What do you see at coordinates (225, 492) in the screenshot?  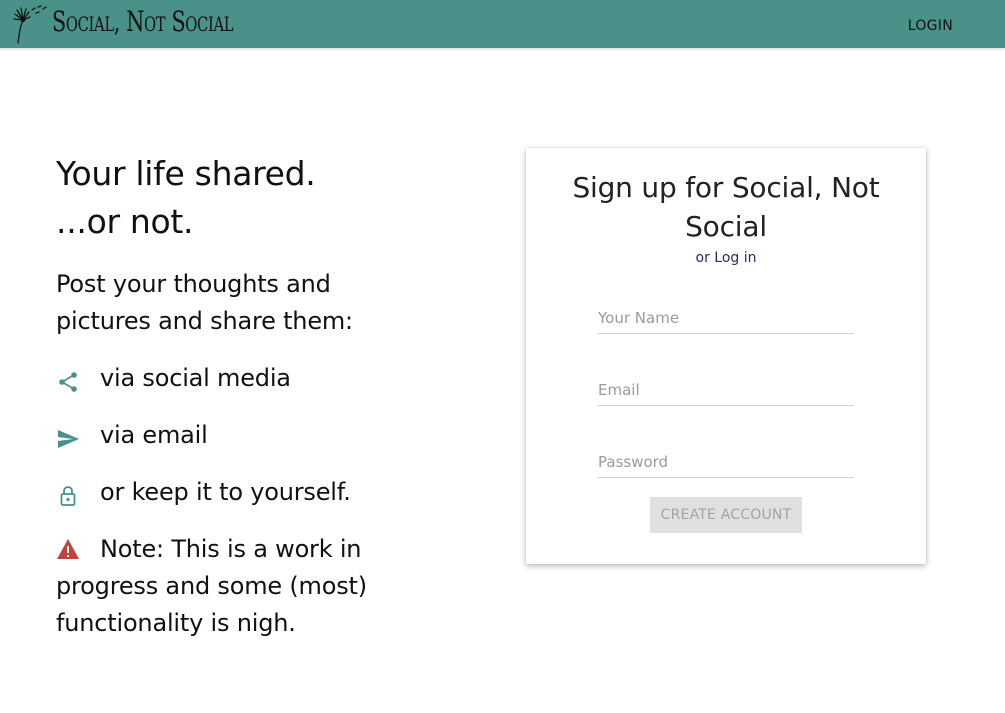 I see `feature-private-label: or keep it to yourself.` at bounding box center [225, 492].